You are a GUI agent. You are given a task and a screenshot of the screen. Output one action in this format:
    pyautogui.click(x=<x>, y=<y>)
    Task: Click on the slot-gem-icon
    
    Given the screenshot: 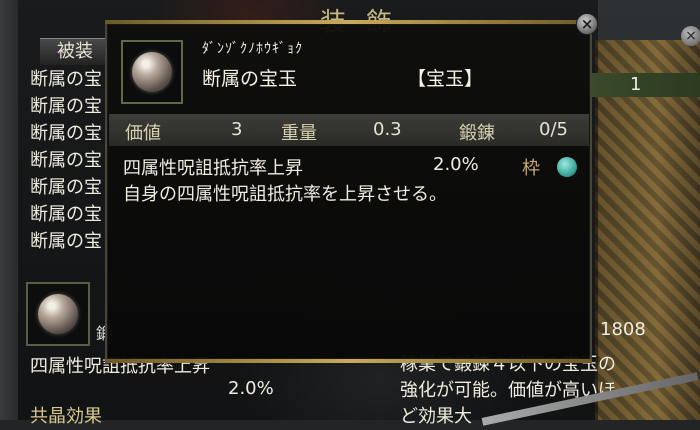 What is the action you would take?
    pyautogui.click(x=567, y=167)
    